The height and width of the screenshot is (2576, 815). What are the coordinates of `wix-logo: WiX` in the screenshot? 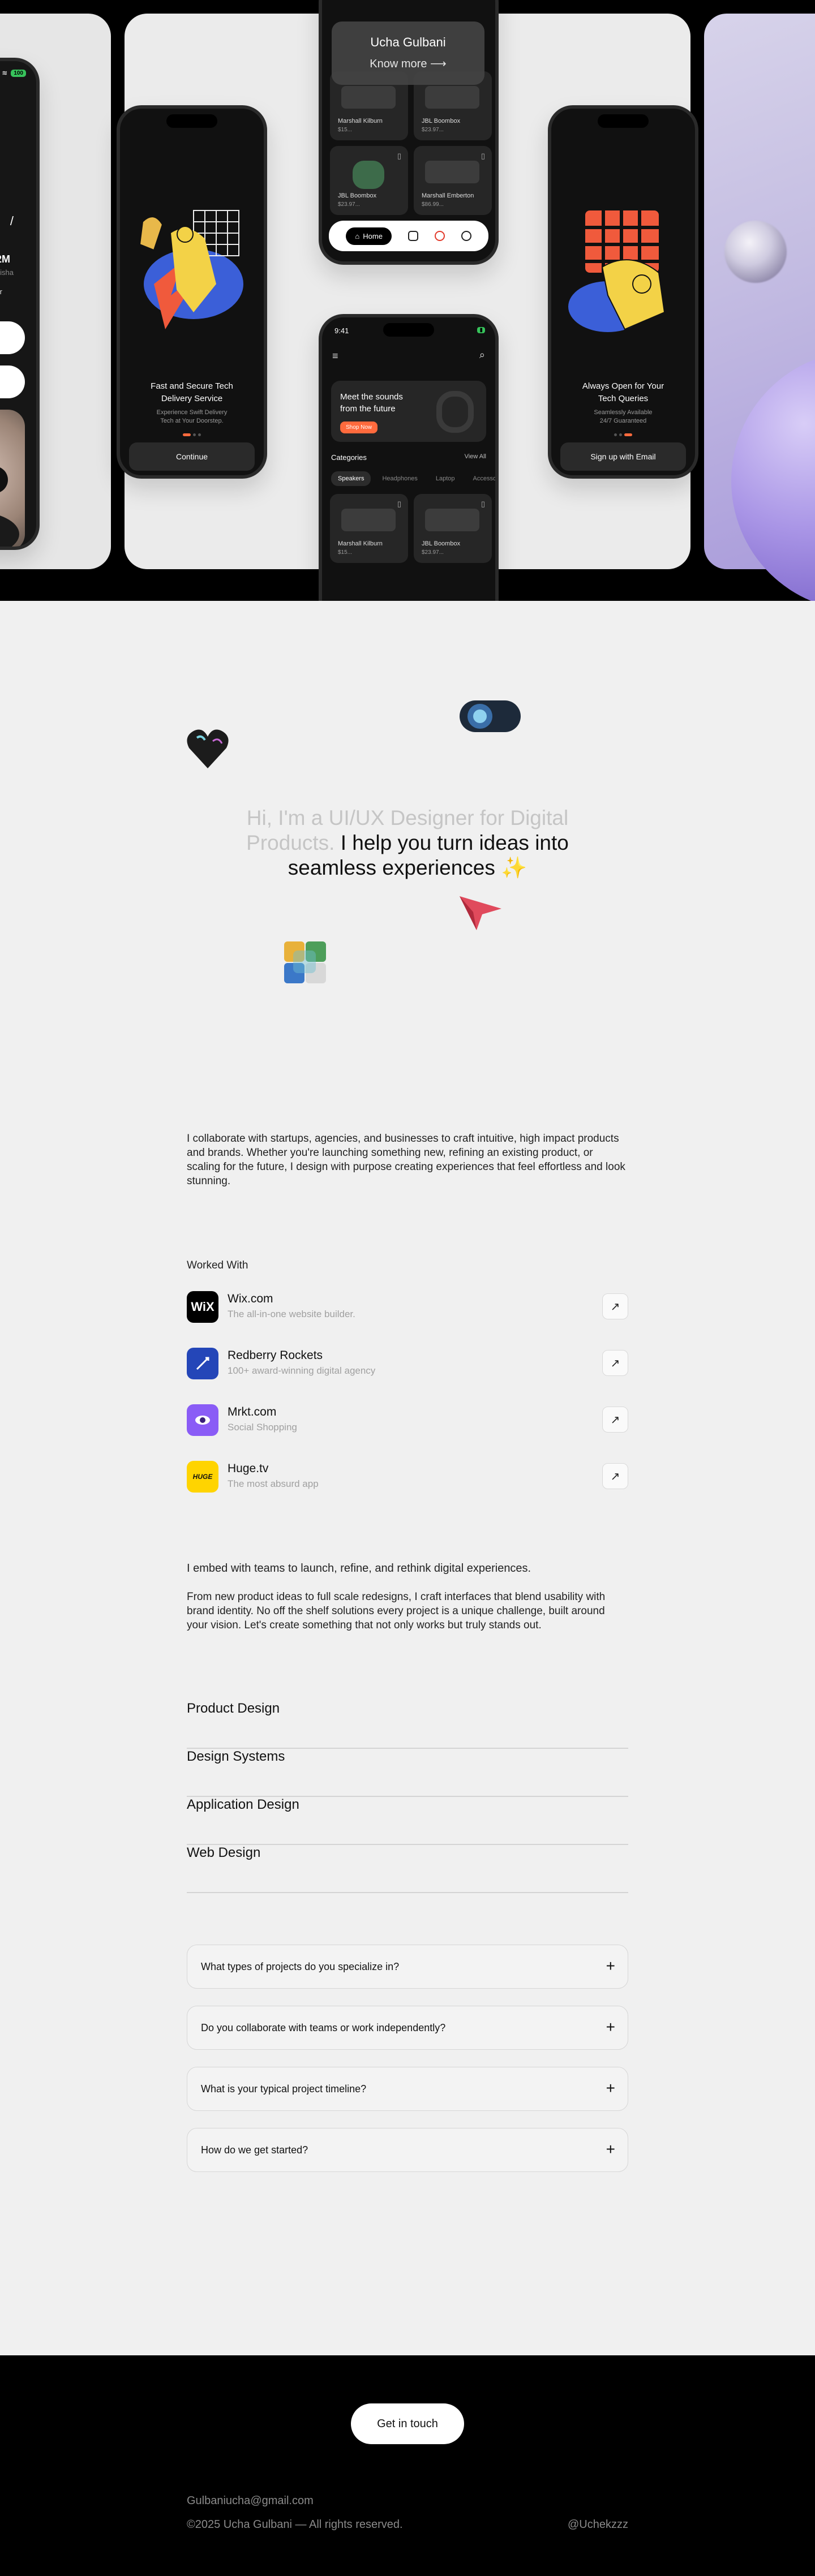 It's located at (202, 1307).